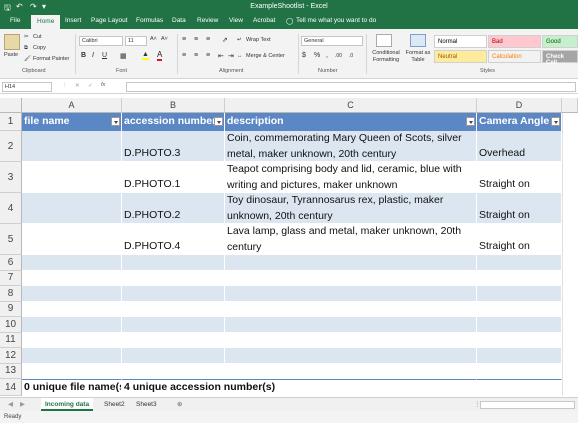  Describe the element at coordinates (15, 20) in the screenshot. I see `tab-file: File` at that location.